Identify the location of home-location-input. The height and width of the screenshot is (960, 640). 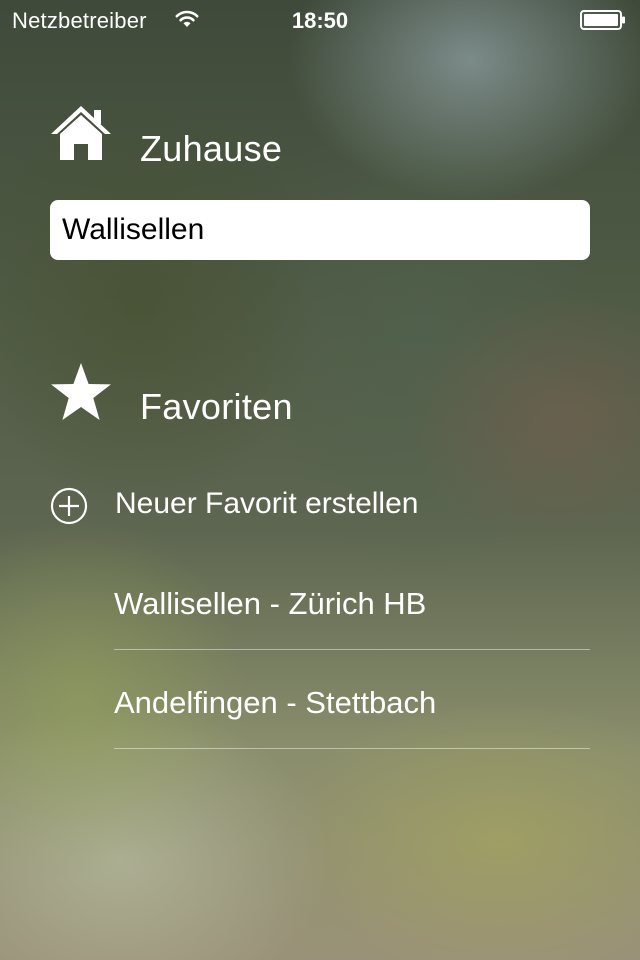
(320, 230).